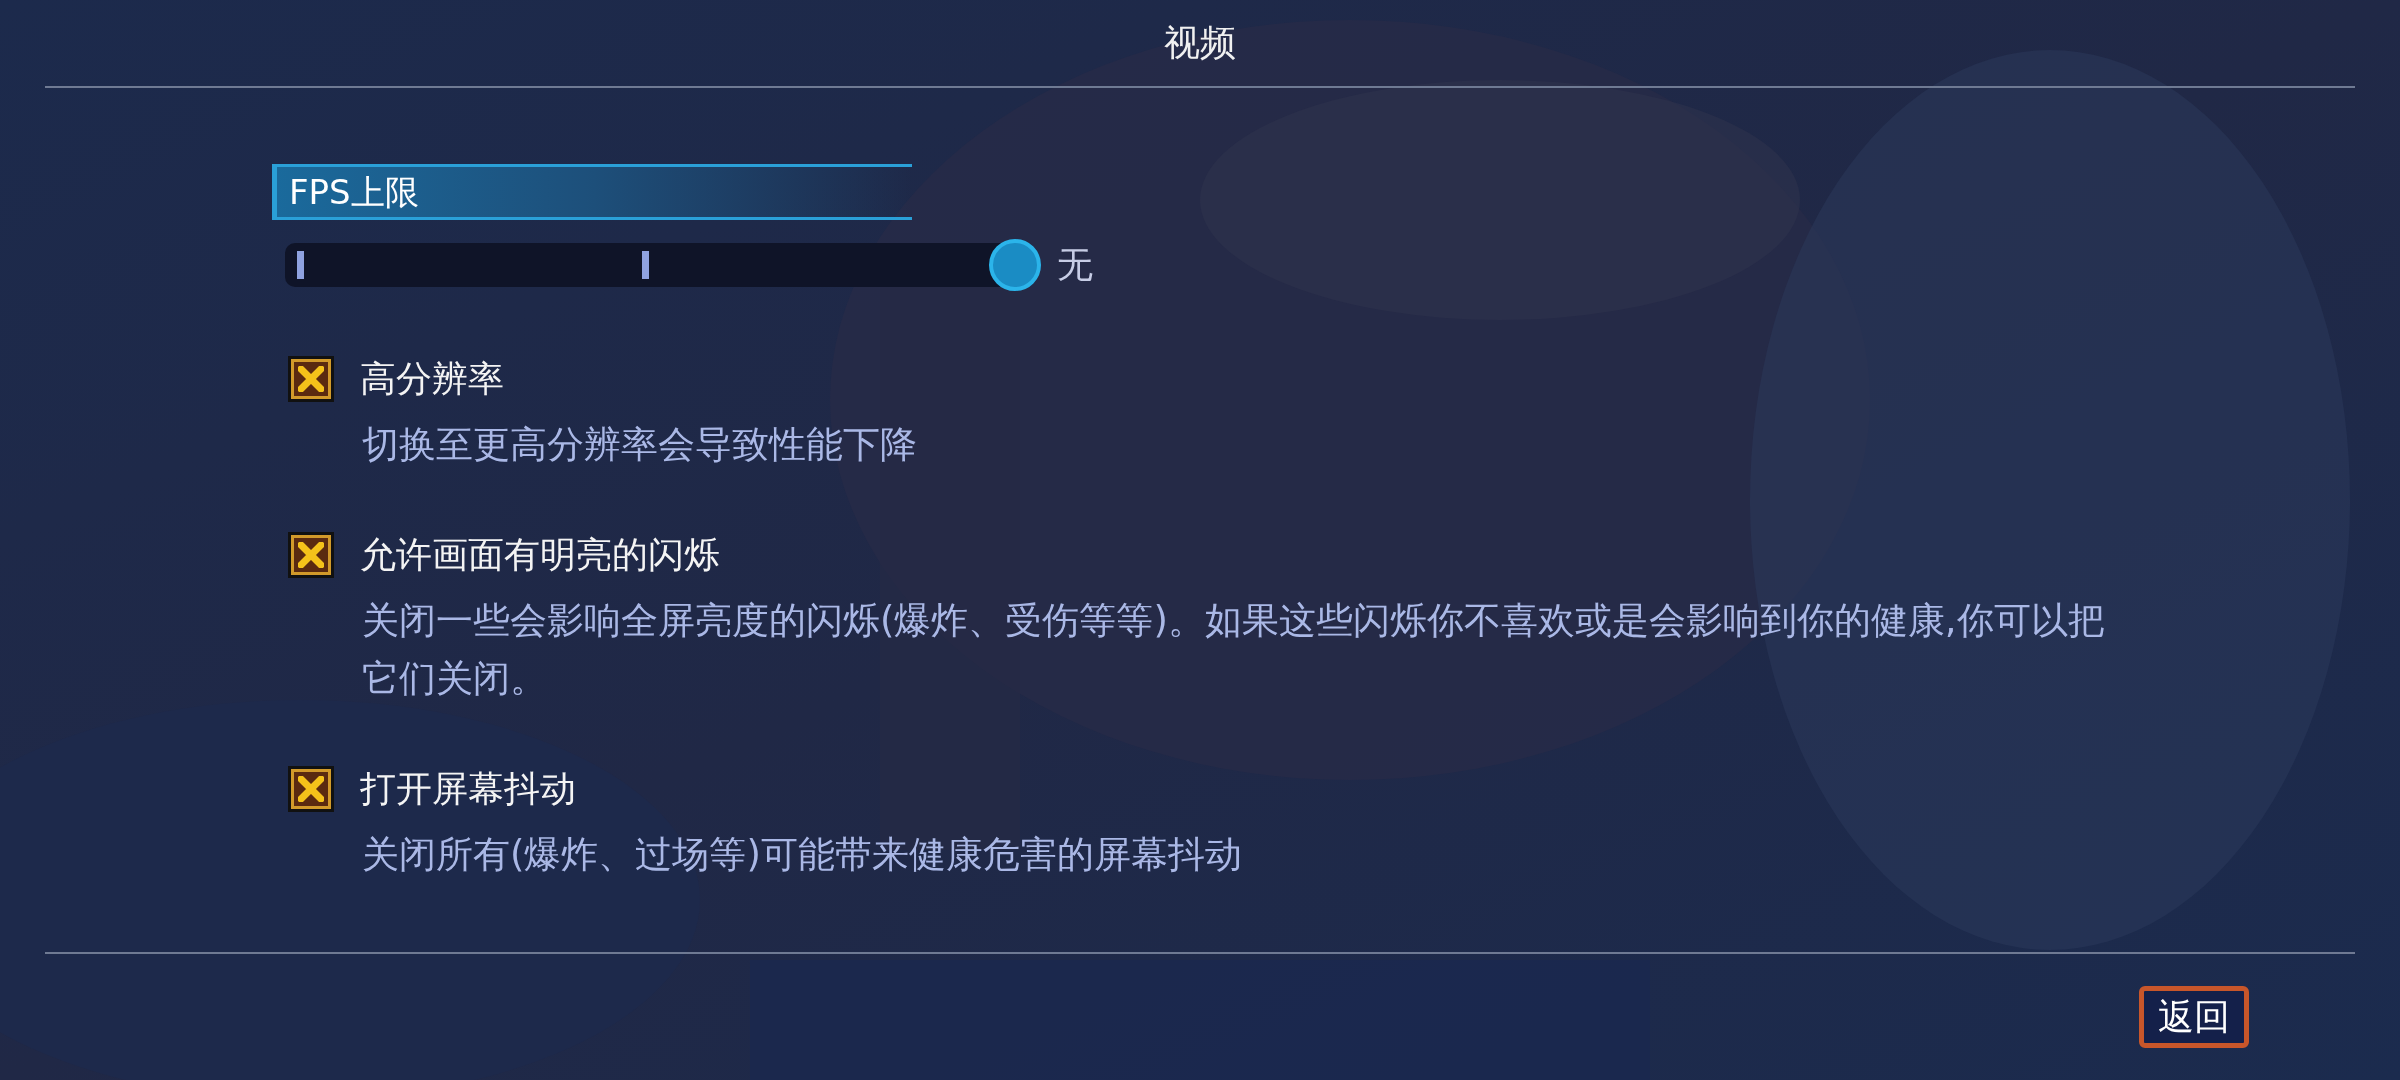 The height and width of the screenshot is (1080, 2400). I want to click on option-description: 关闭一些会影响全屏亮度的闪烁(爆炸、受伤等等)。如果这些闪烁你不喜欢或是会影响到你的健康,你可以把它们关闭。, so click(1234, 650).